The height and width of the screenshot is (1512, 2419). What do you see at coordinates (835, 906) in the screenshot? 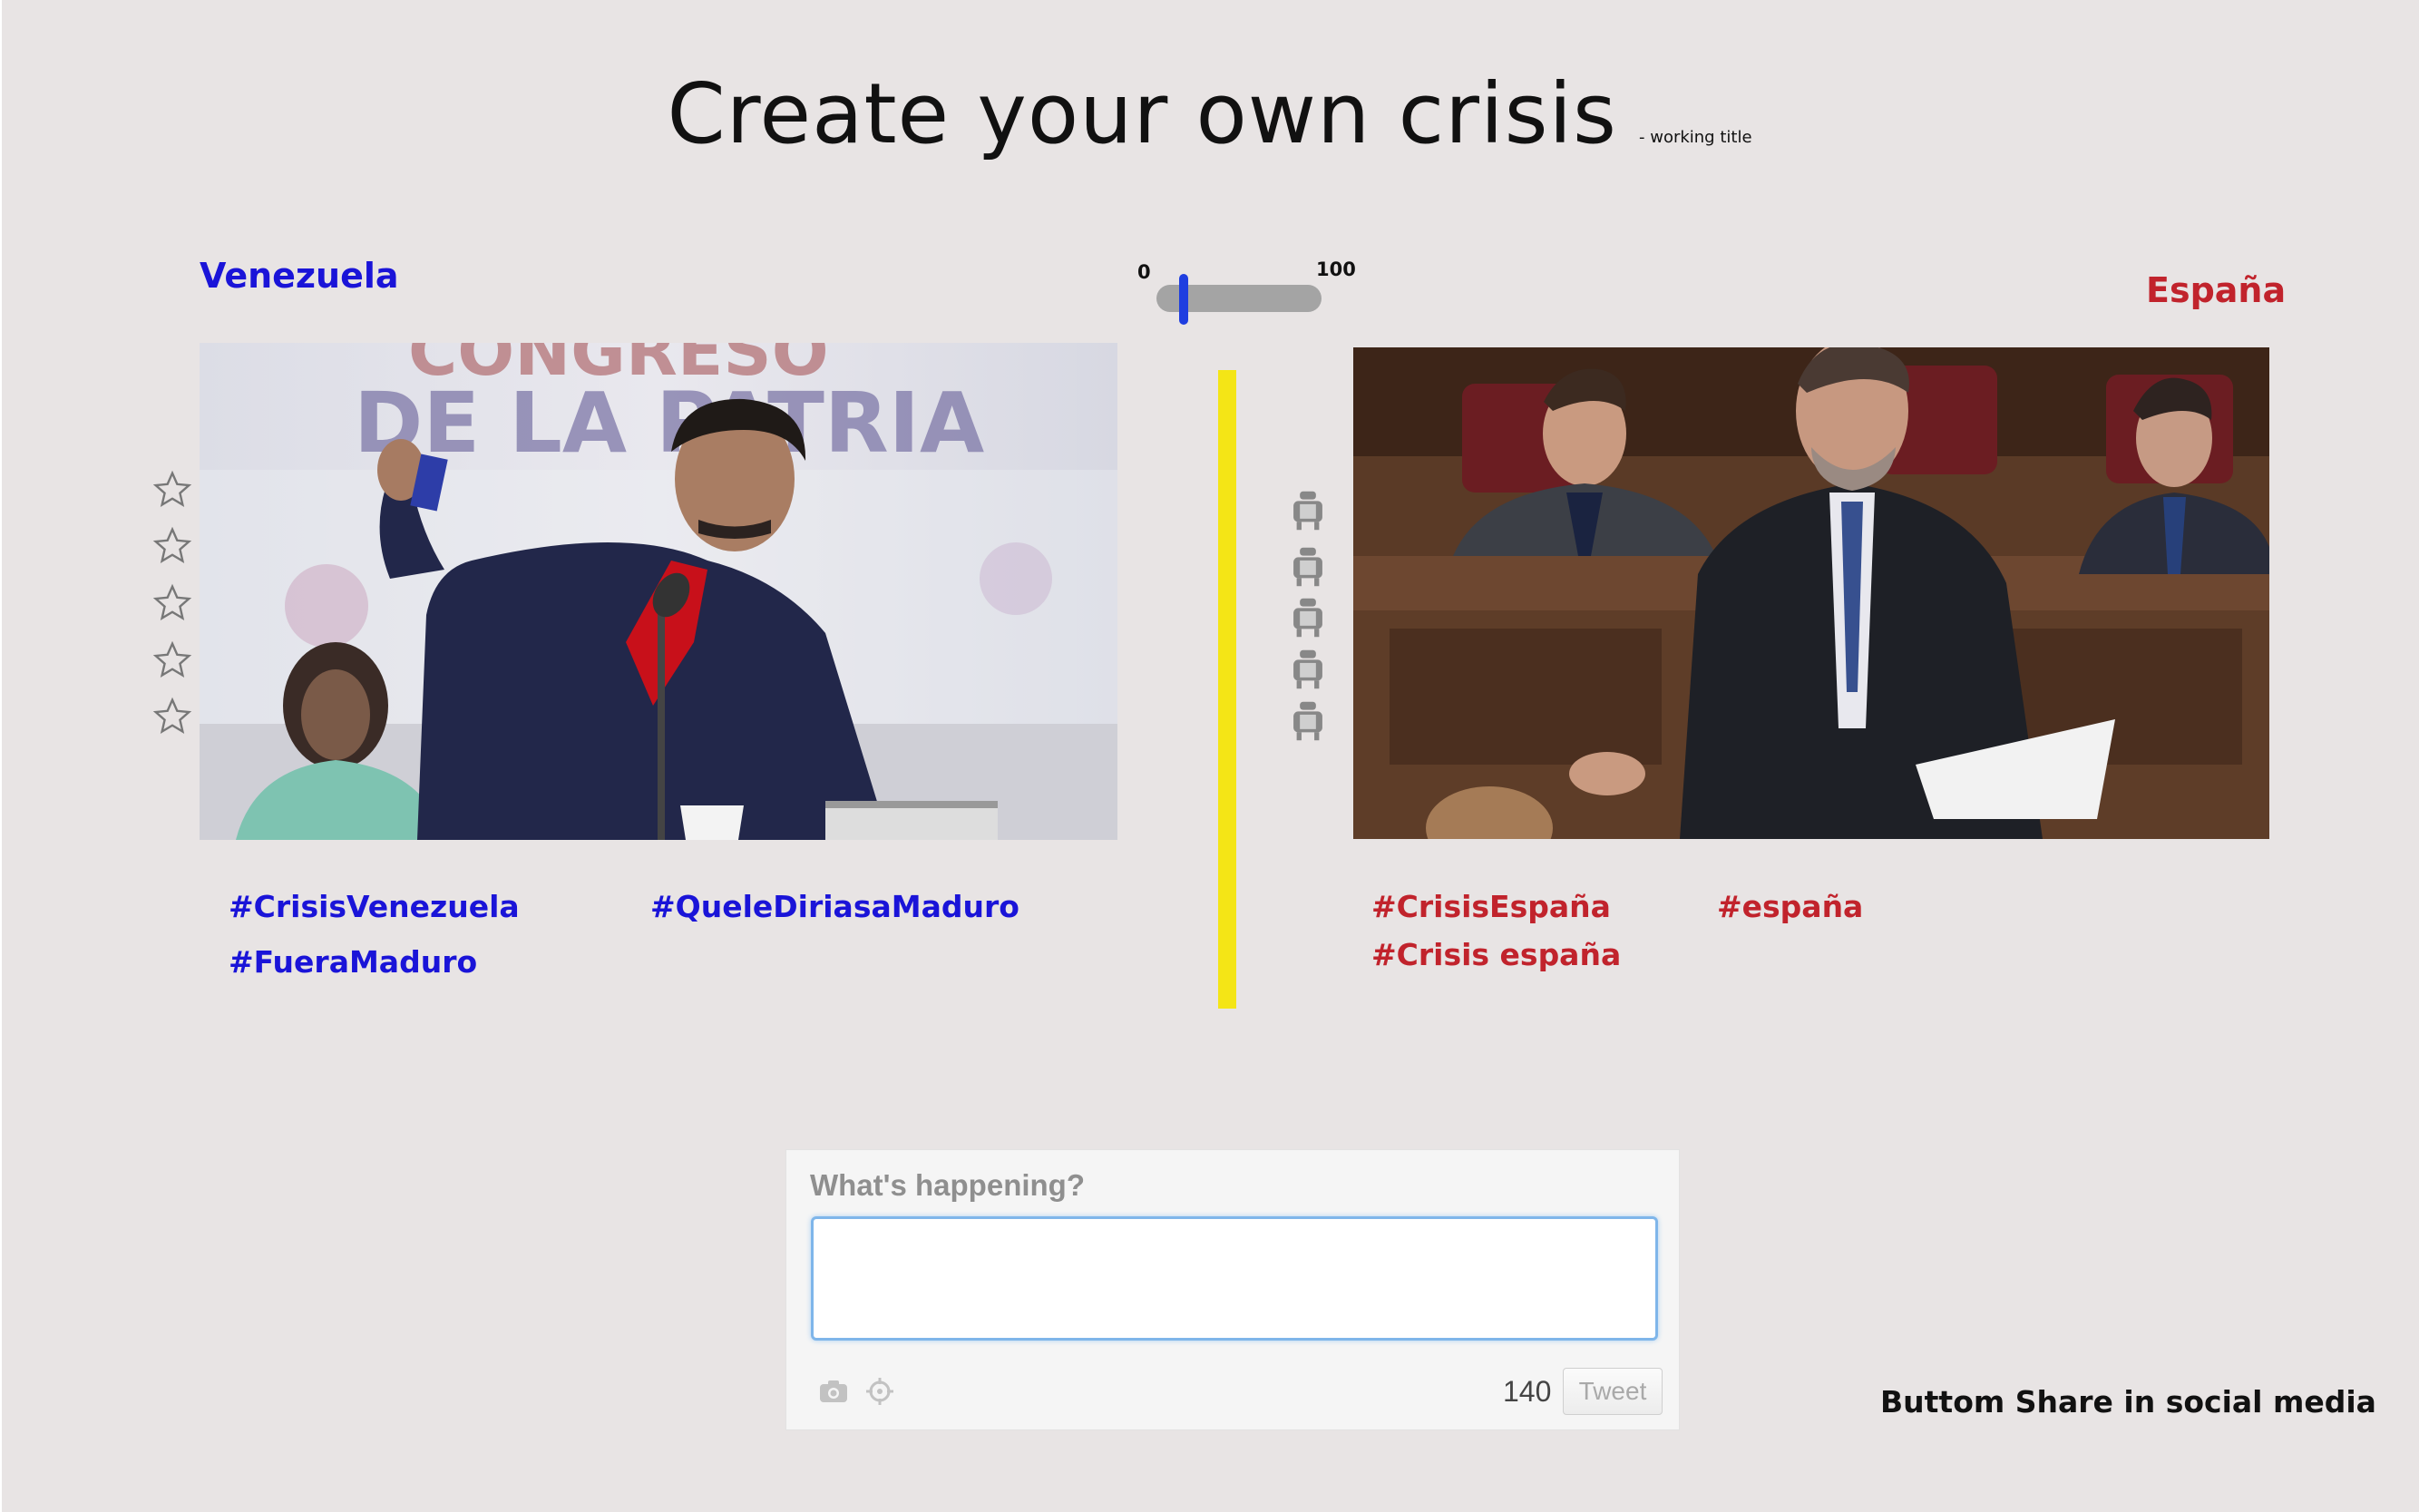
I see `hashtag-quelediriasamaduro: #QueleDiriasaMaduro` at bounding box center [835, 906].